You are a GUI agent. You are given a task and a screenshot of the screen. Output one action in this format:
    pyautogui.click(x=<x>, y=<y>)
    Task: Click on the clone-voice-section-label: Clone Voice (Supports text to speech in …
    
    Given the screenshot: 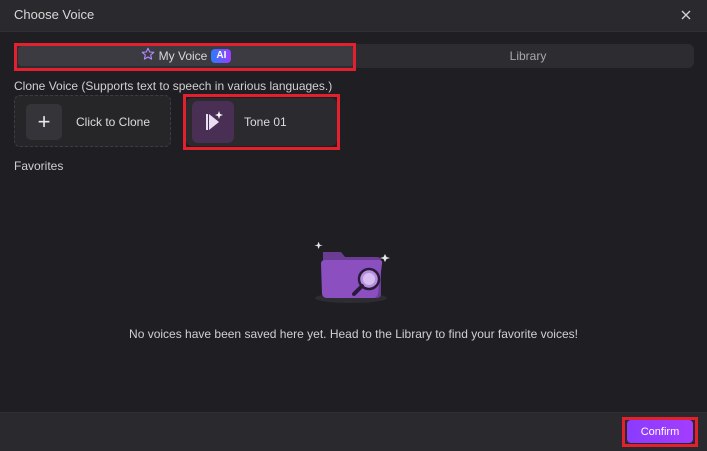 What is the action you would take?
    pyautogui.click(x=173, y=86)
    